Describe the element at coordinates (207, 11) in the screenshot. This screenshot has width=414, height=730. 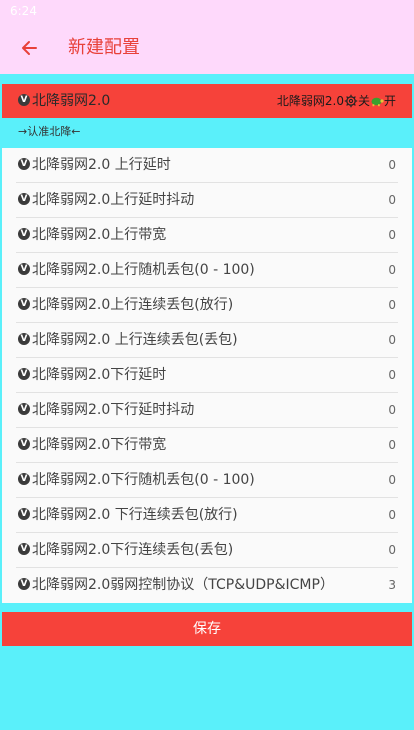
I see `status-bar: 6:24` at that location.